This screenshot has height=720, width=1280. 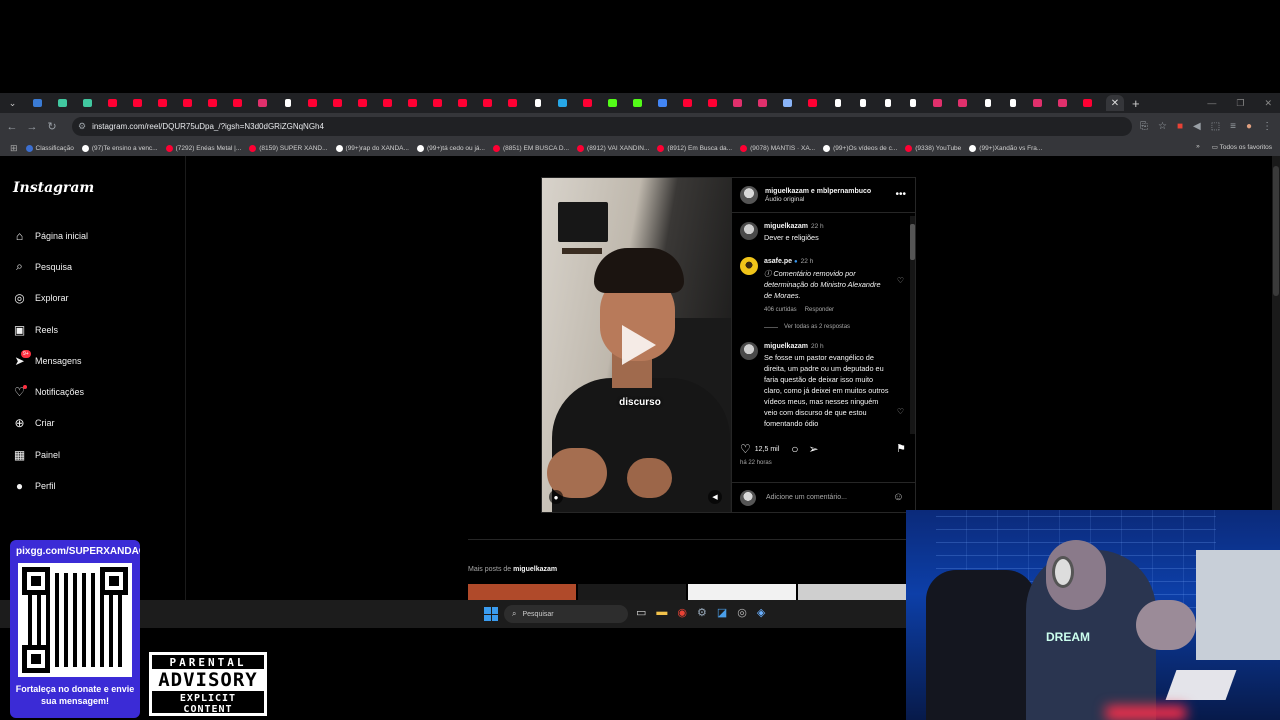 I want to click on maximize-icon: ❐, so click(x=1240, y=103).